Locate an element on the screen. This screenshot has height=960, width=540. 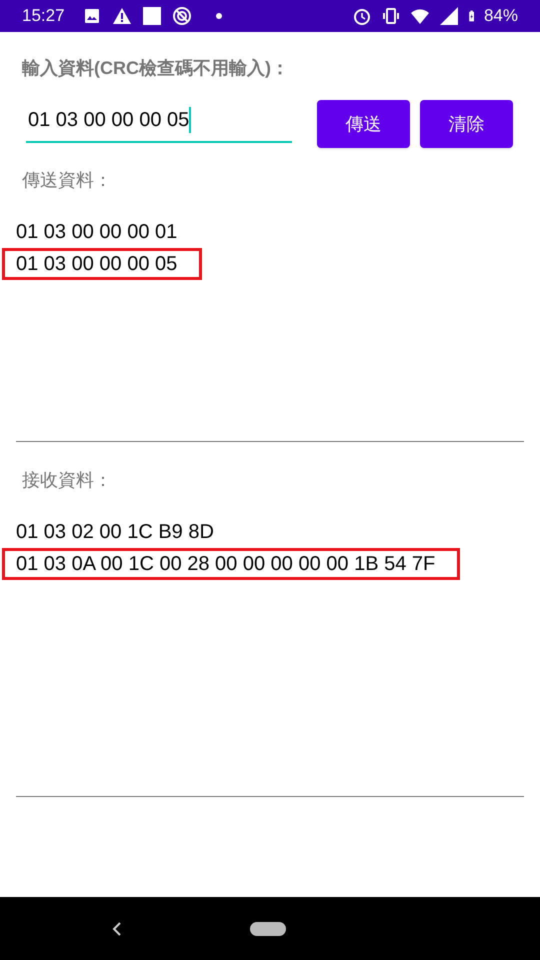
square-icon is located at coordinates (152, 16).